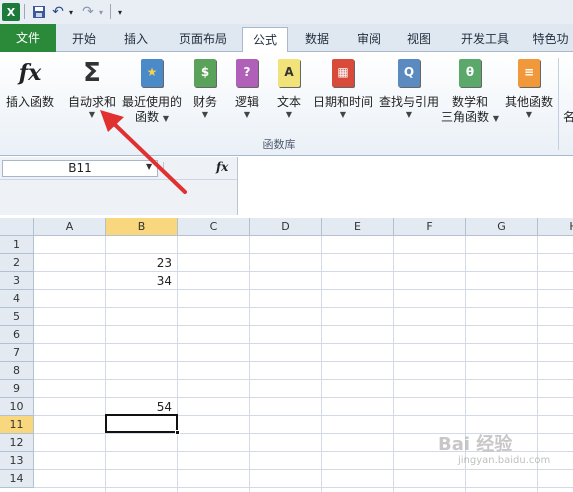  I want to click on tab-file: 文件, so click(28, 38).